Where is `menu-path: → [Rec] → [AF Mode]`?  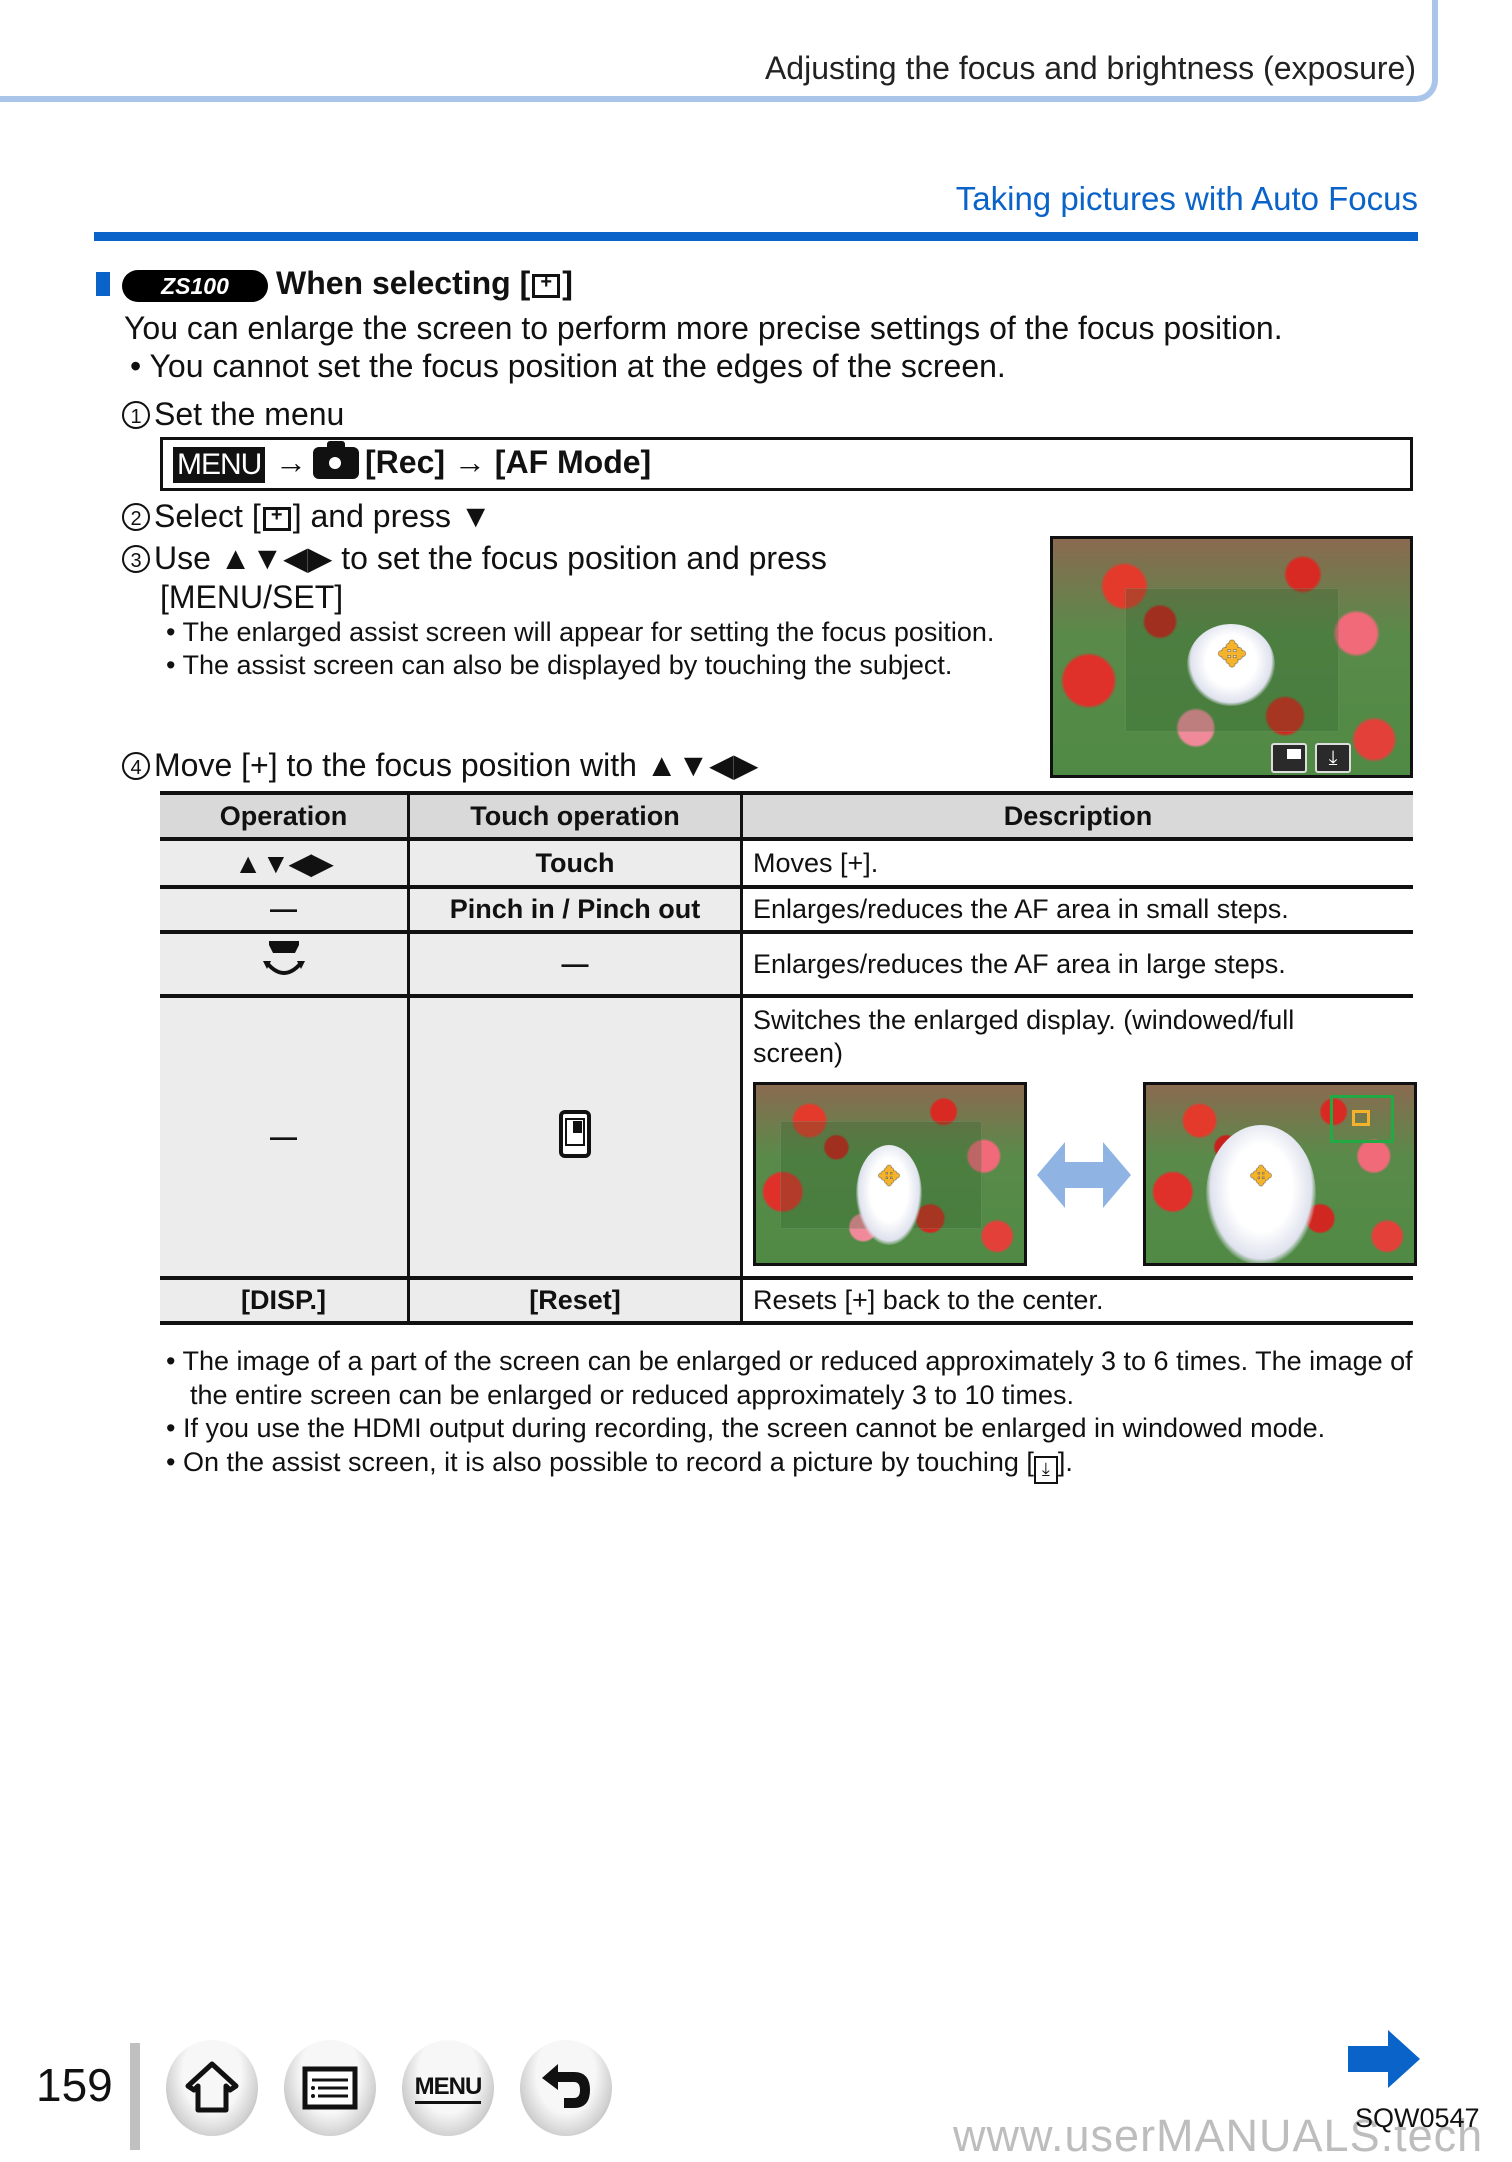 menu-path: → [Rec] → [AF Mode] is located at coordinates (463, 461).